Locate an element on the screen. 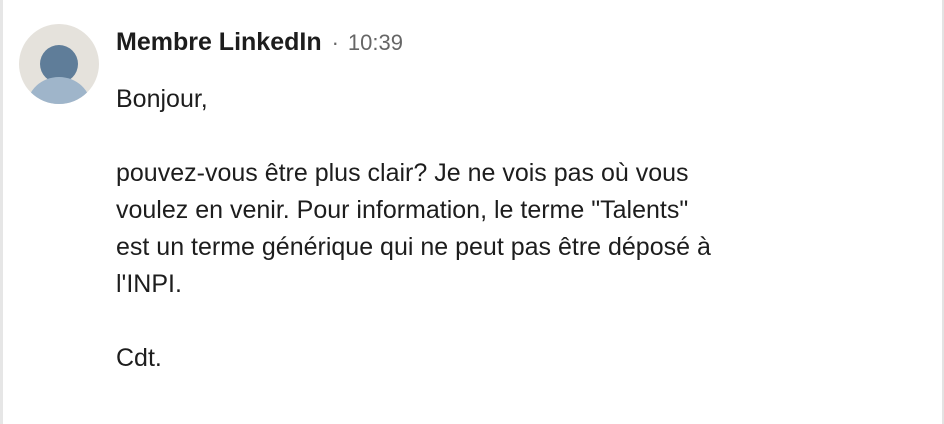 The image size is (944, 424). sender-name: Membre LinkedIn is located at coordinates (219, 42).